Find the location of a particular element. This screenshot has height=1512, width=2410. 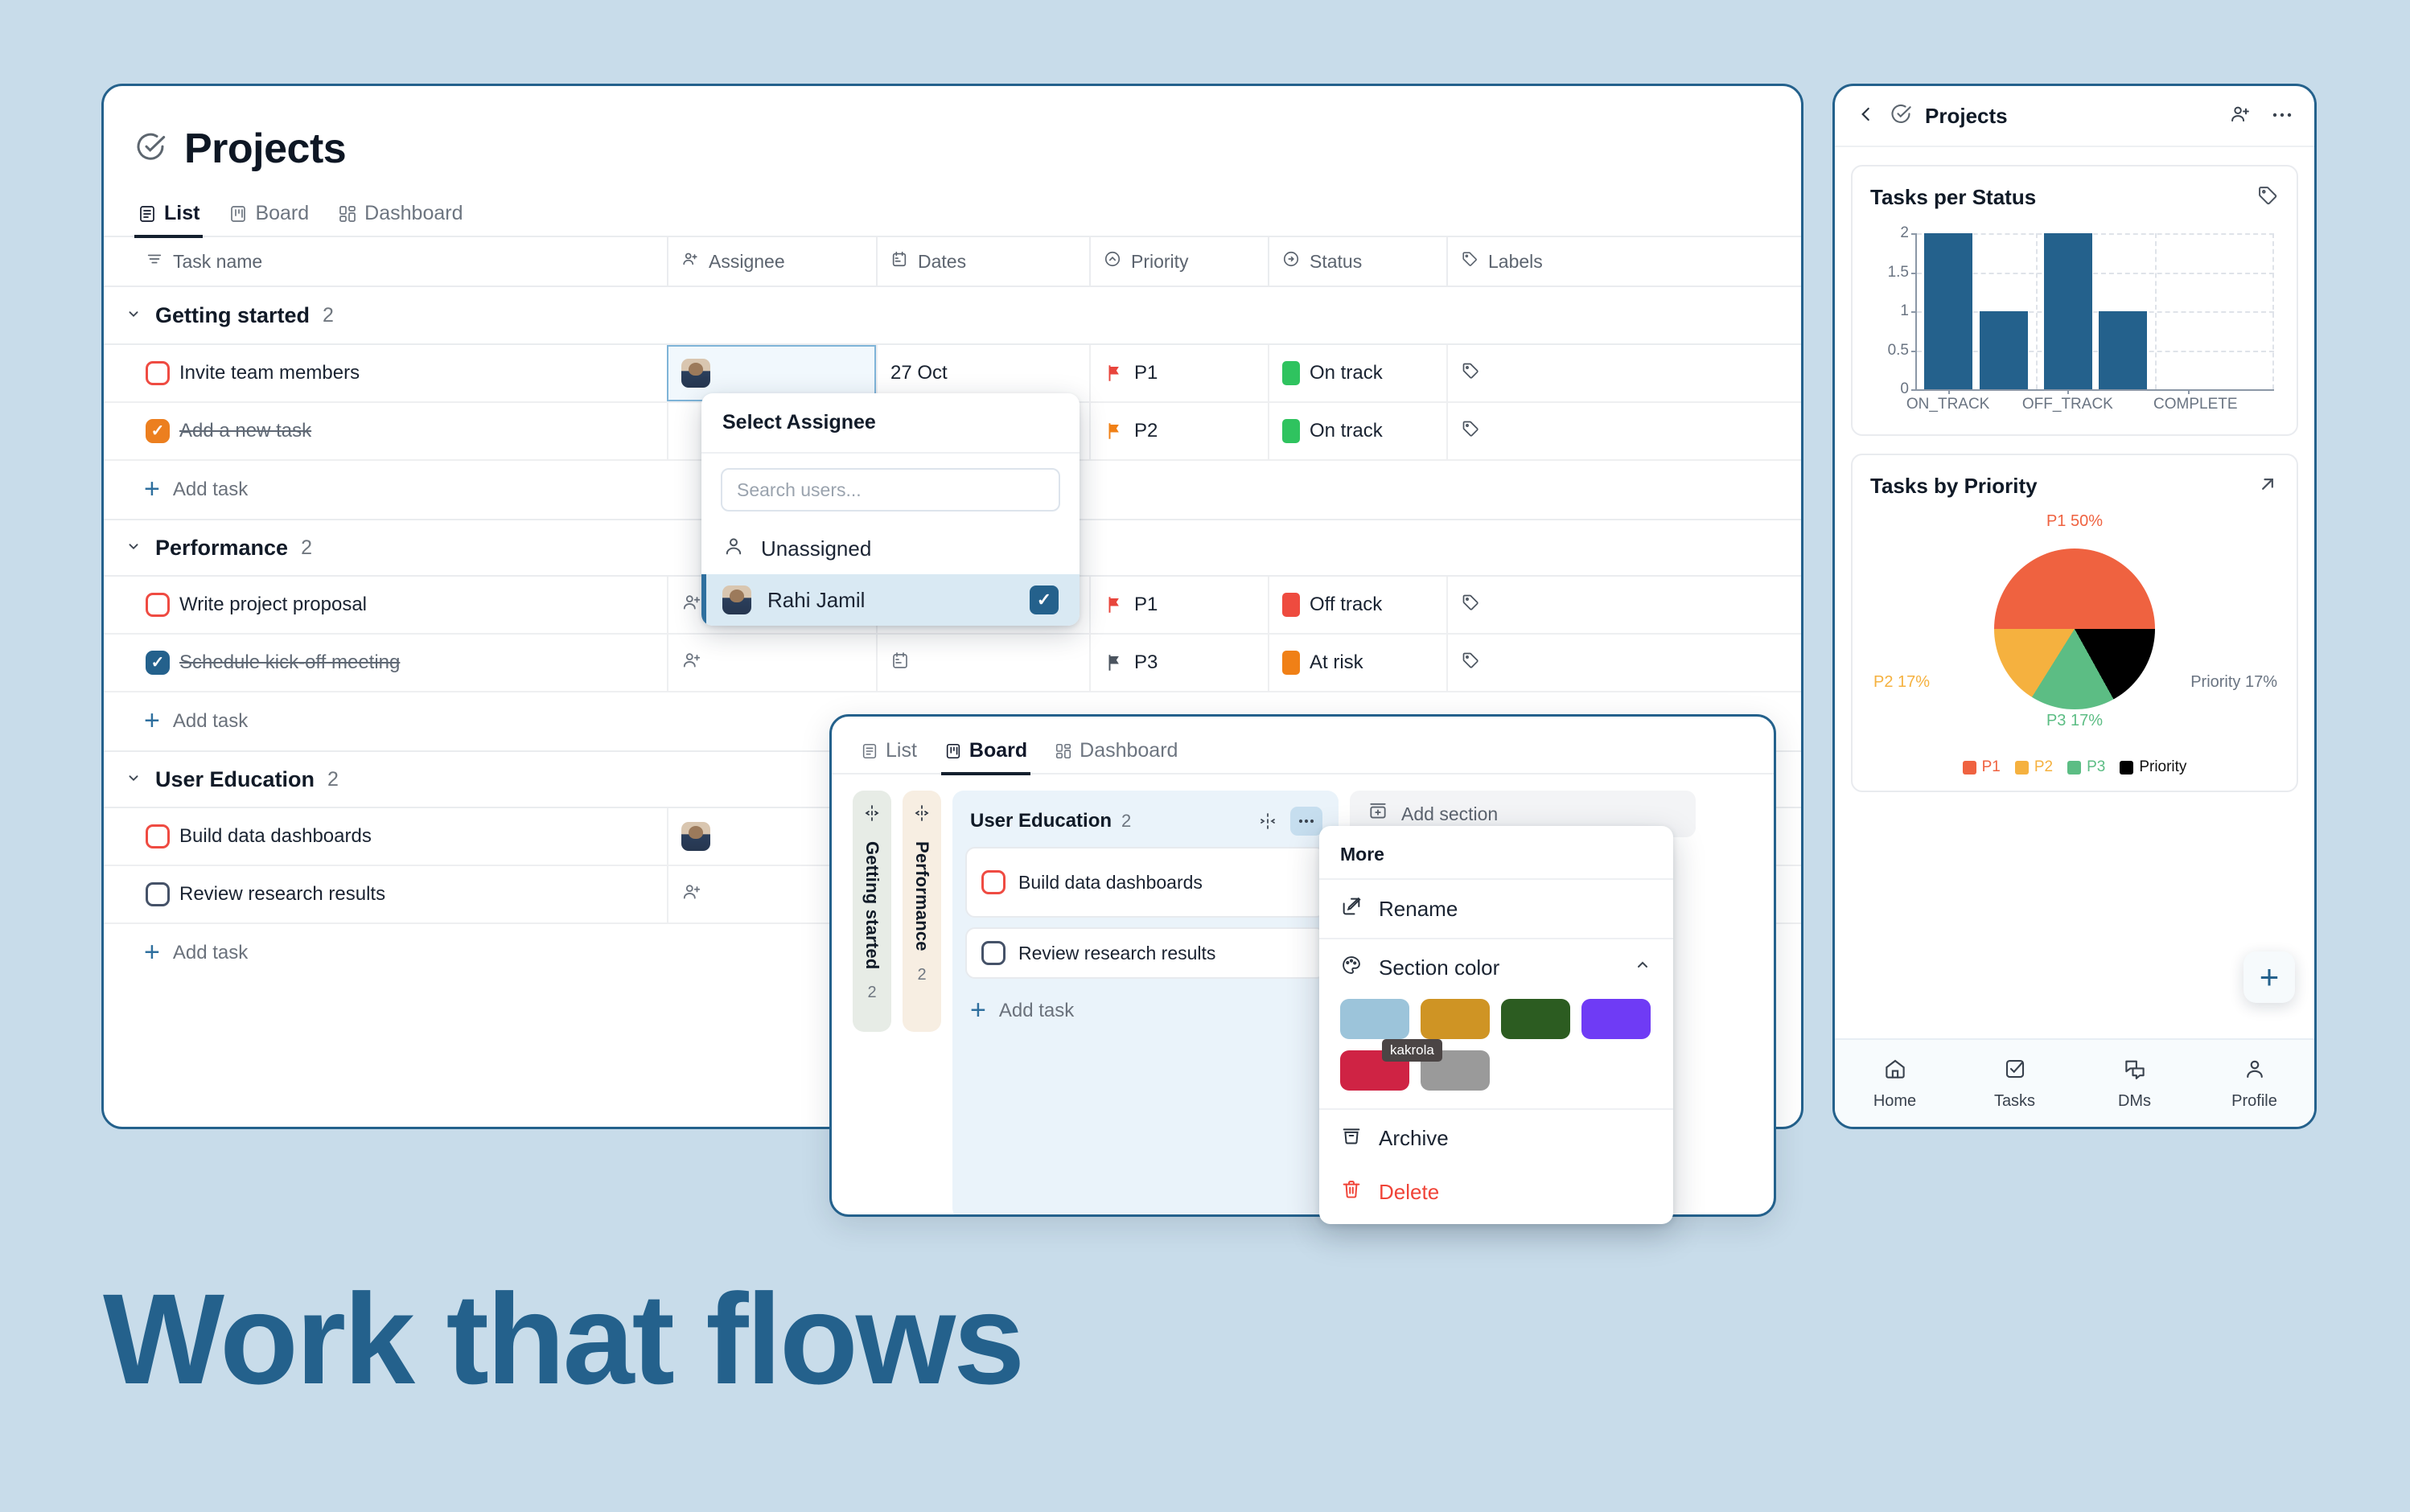

nav-item-profile: Profile is located at coordinates (2254, 1084).